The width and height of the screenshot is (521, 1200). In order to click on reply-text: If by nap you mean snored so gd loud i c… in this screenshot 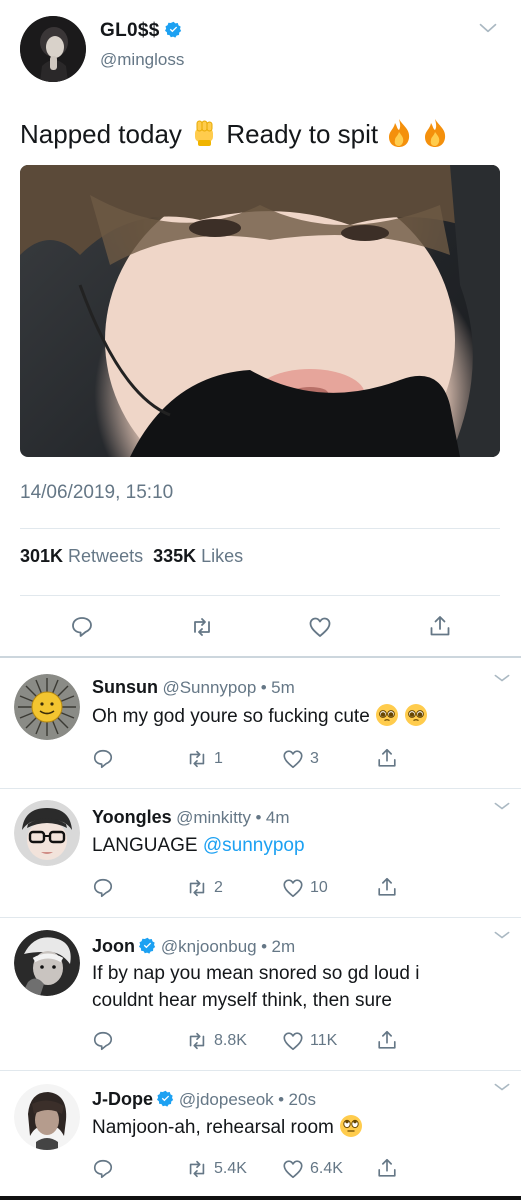, I will do `click(255, 987)`.